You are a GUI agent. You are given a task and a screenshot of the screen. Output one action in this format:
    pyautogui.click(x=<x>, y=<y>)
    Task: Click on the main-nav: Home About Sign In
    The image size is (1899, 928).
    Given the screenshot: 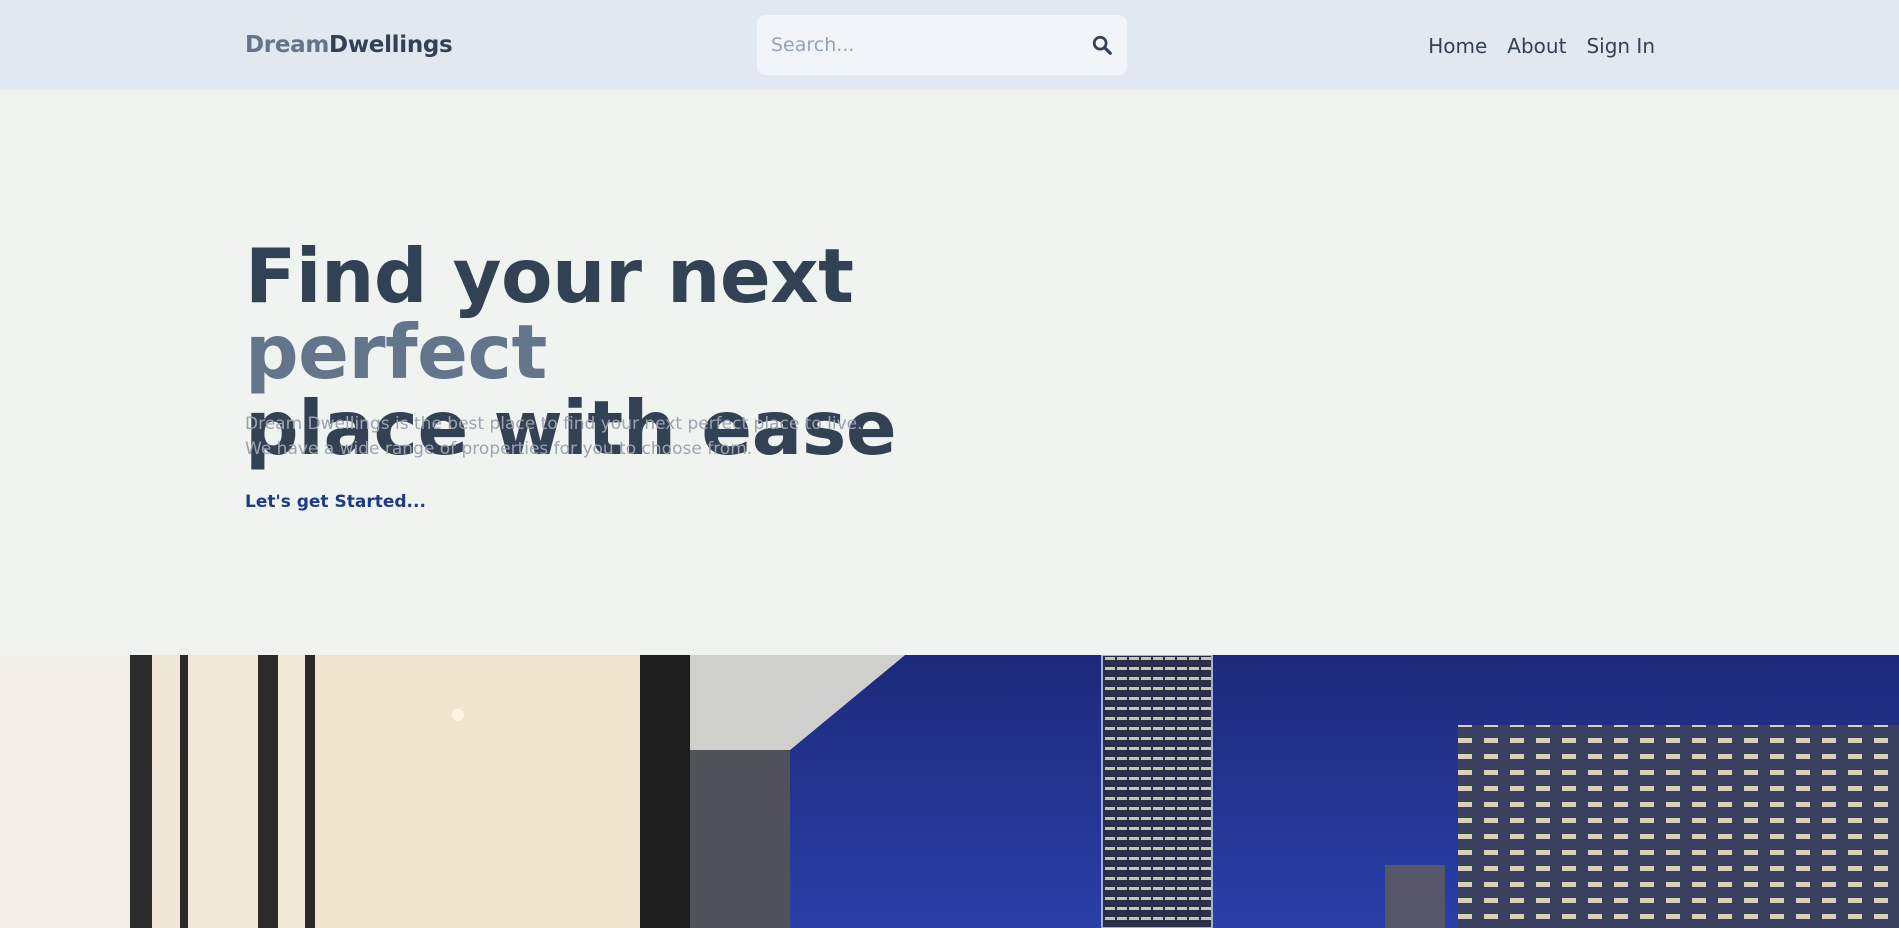 What is the action you would take?
    pyautogui.click(x=1541, y=46)
    